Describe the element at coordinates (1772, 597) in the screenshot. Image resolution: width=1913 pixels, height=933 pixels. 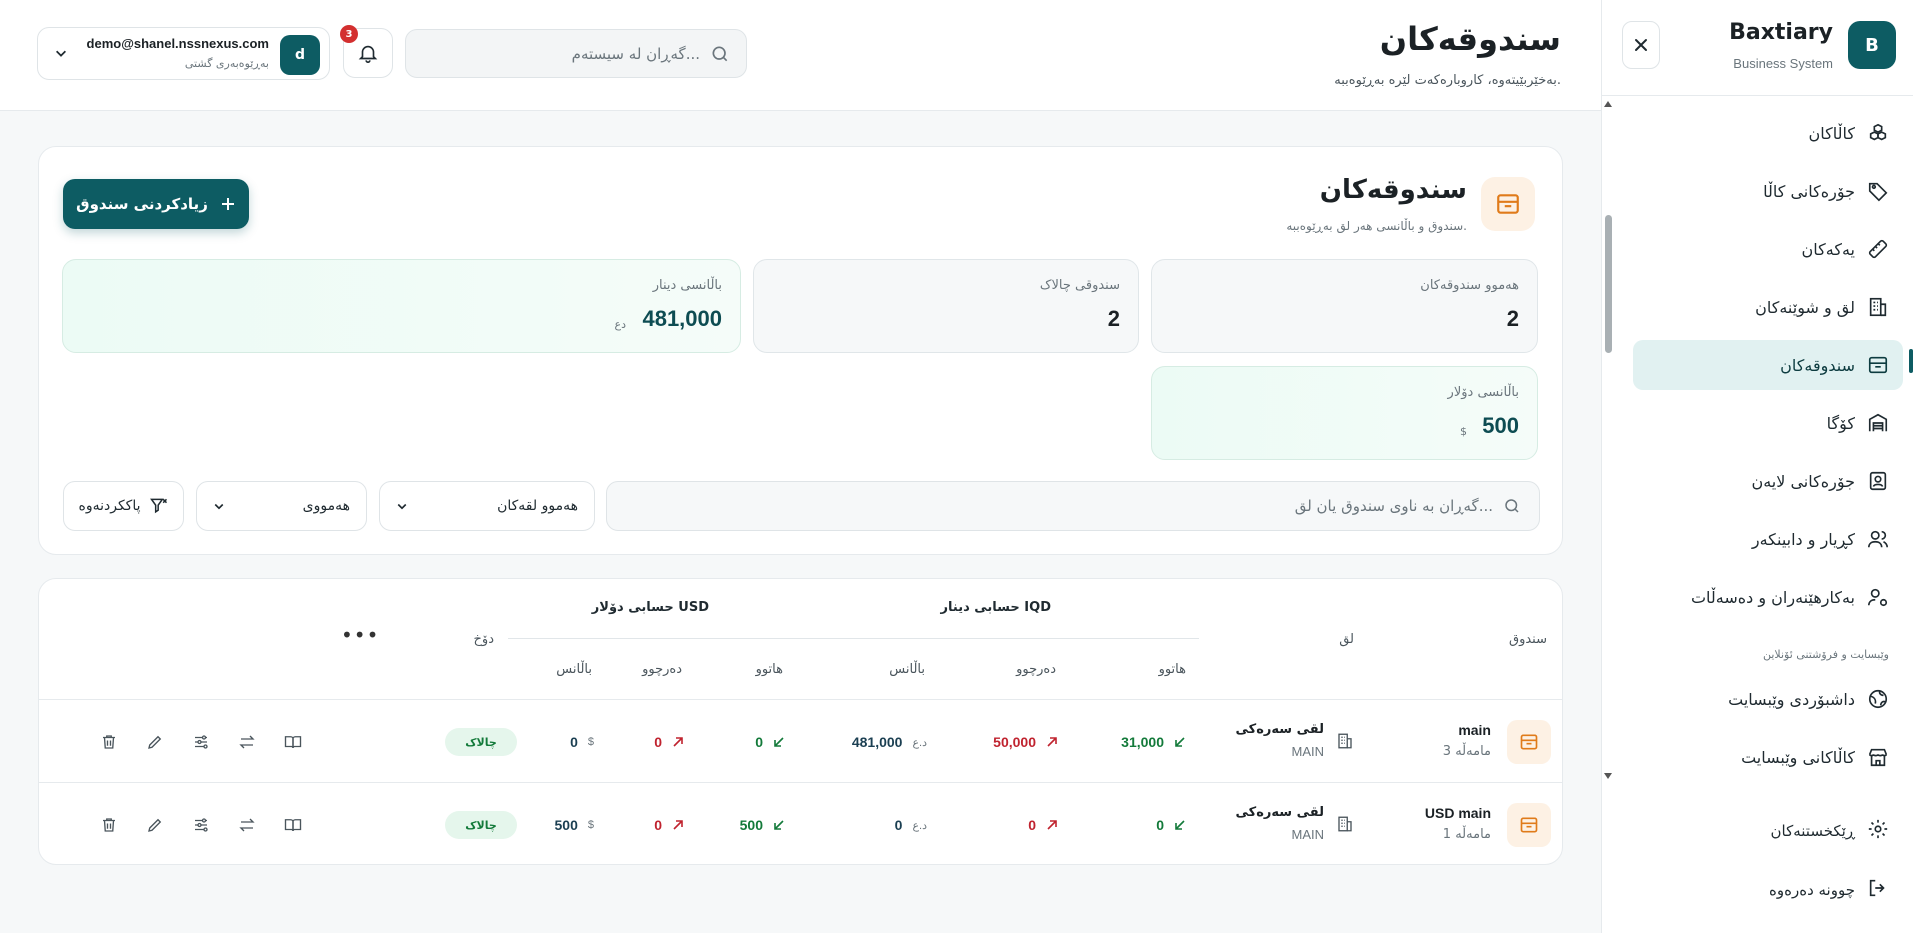
I see `sidebar-item-label: بەکارهێنەران و دەسەڵات` at that location.